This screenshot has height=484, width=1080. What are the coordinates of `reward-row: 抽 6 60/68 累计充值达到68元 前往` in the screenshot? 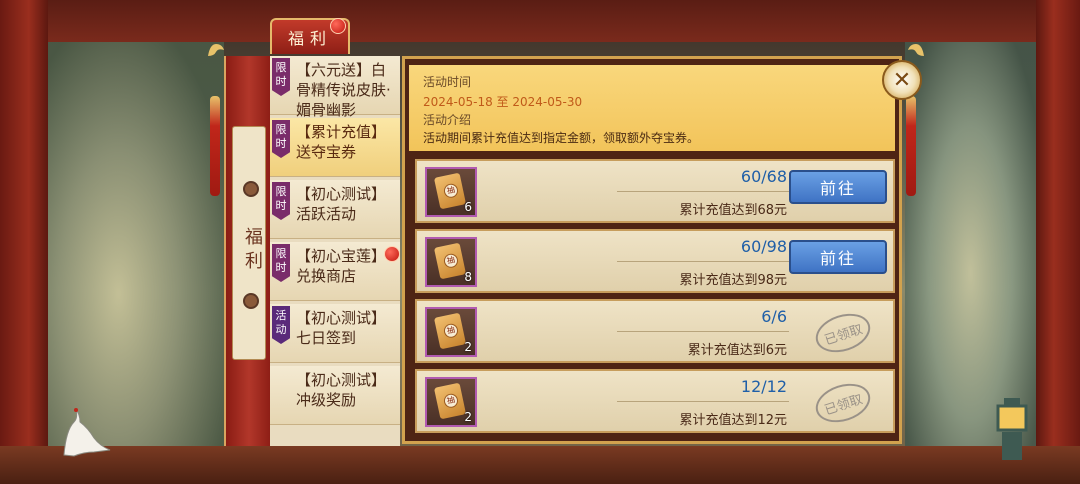 It's located at (655, 191).